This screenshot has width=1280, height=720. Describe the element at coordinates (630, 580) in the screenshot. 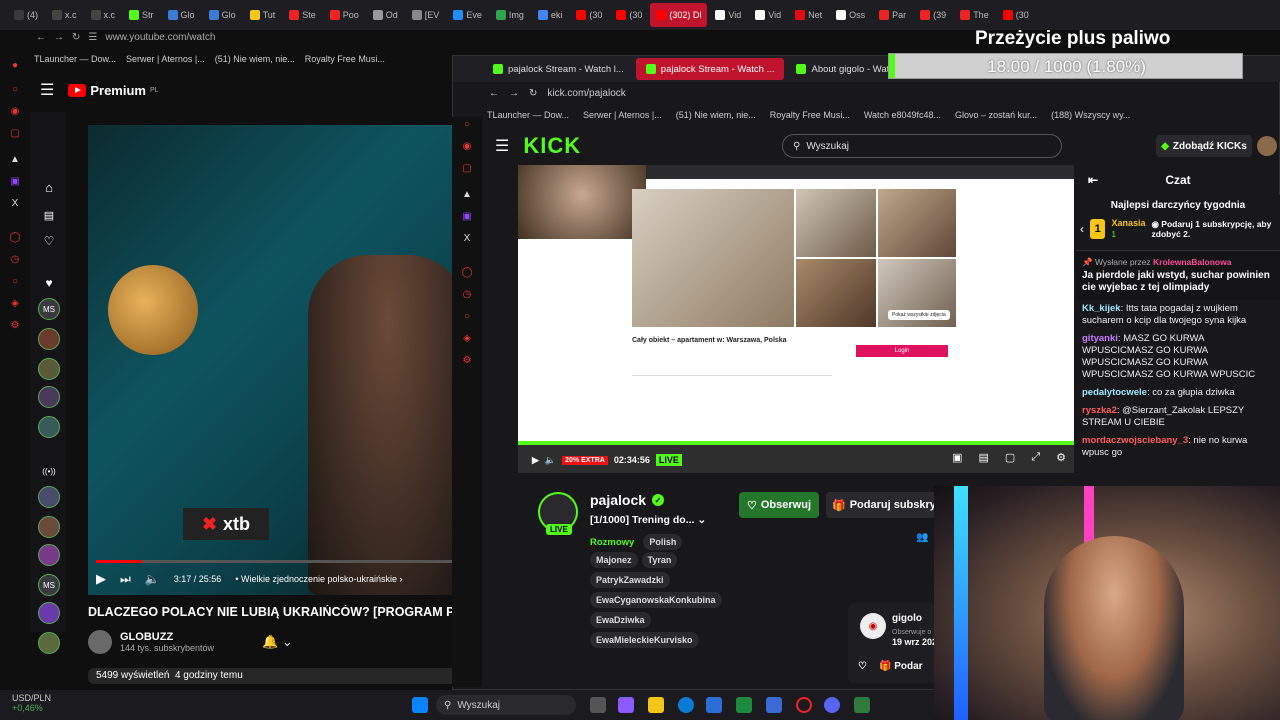

I see `stream-tag: PatrykZawadzki` at that location.